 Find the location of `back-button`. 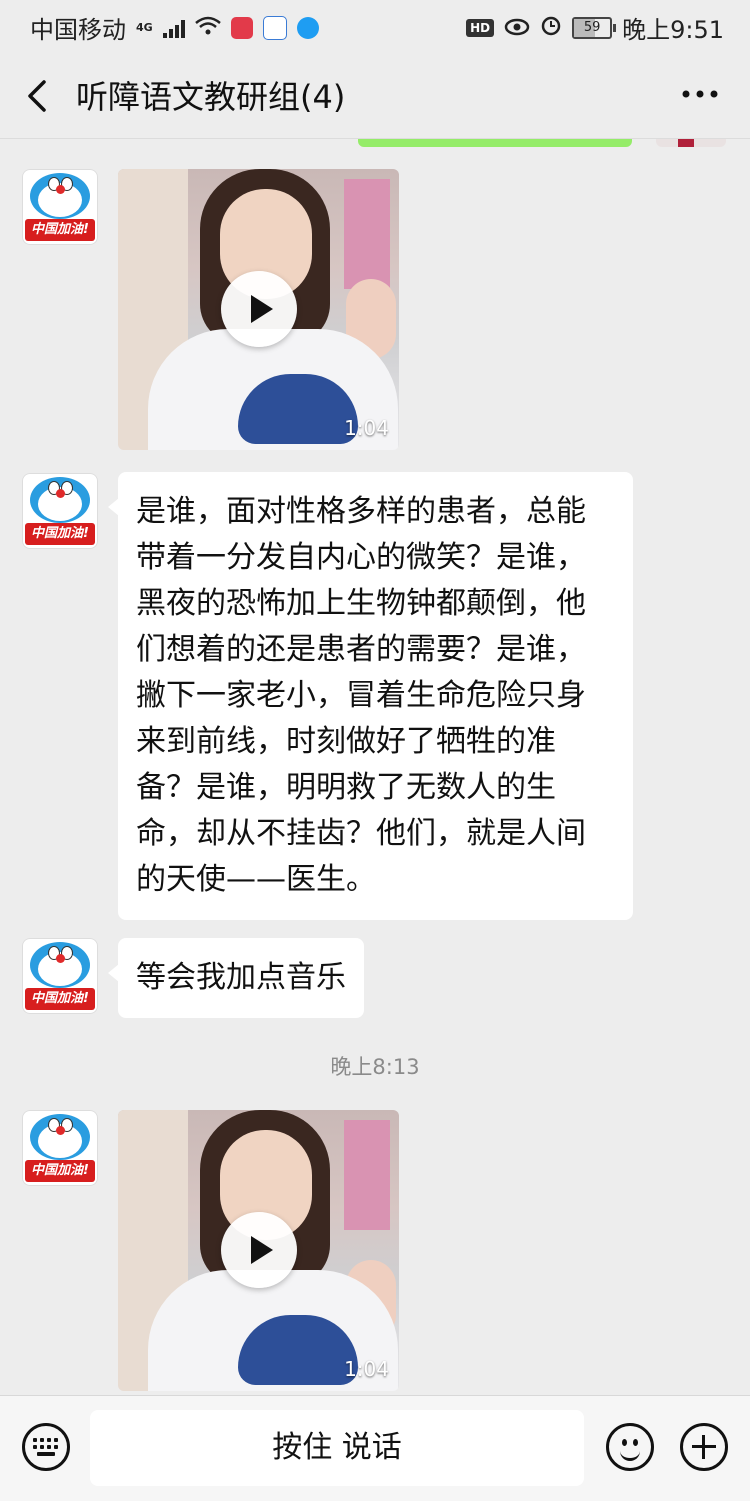

back-button is located at coordinates (40, 96).